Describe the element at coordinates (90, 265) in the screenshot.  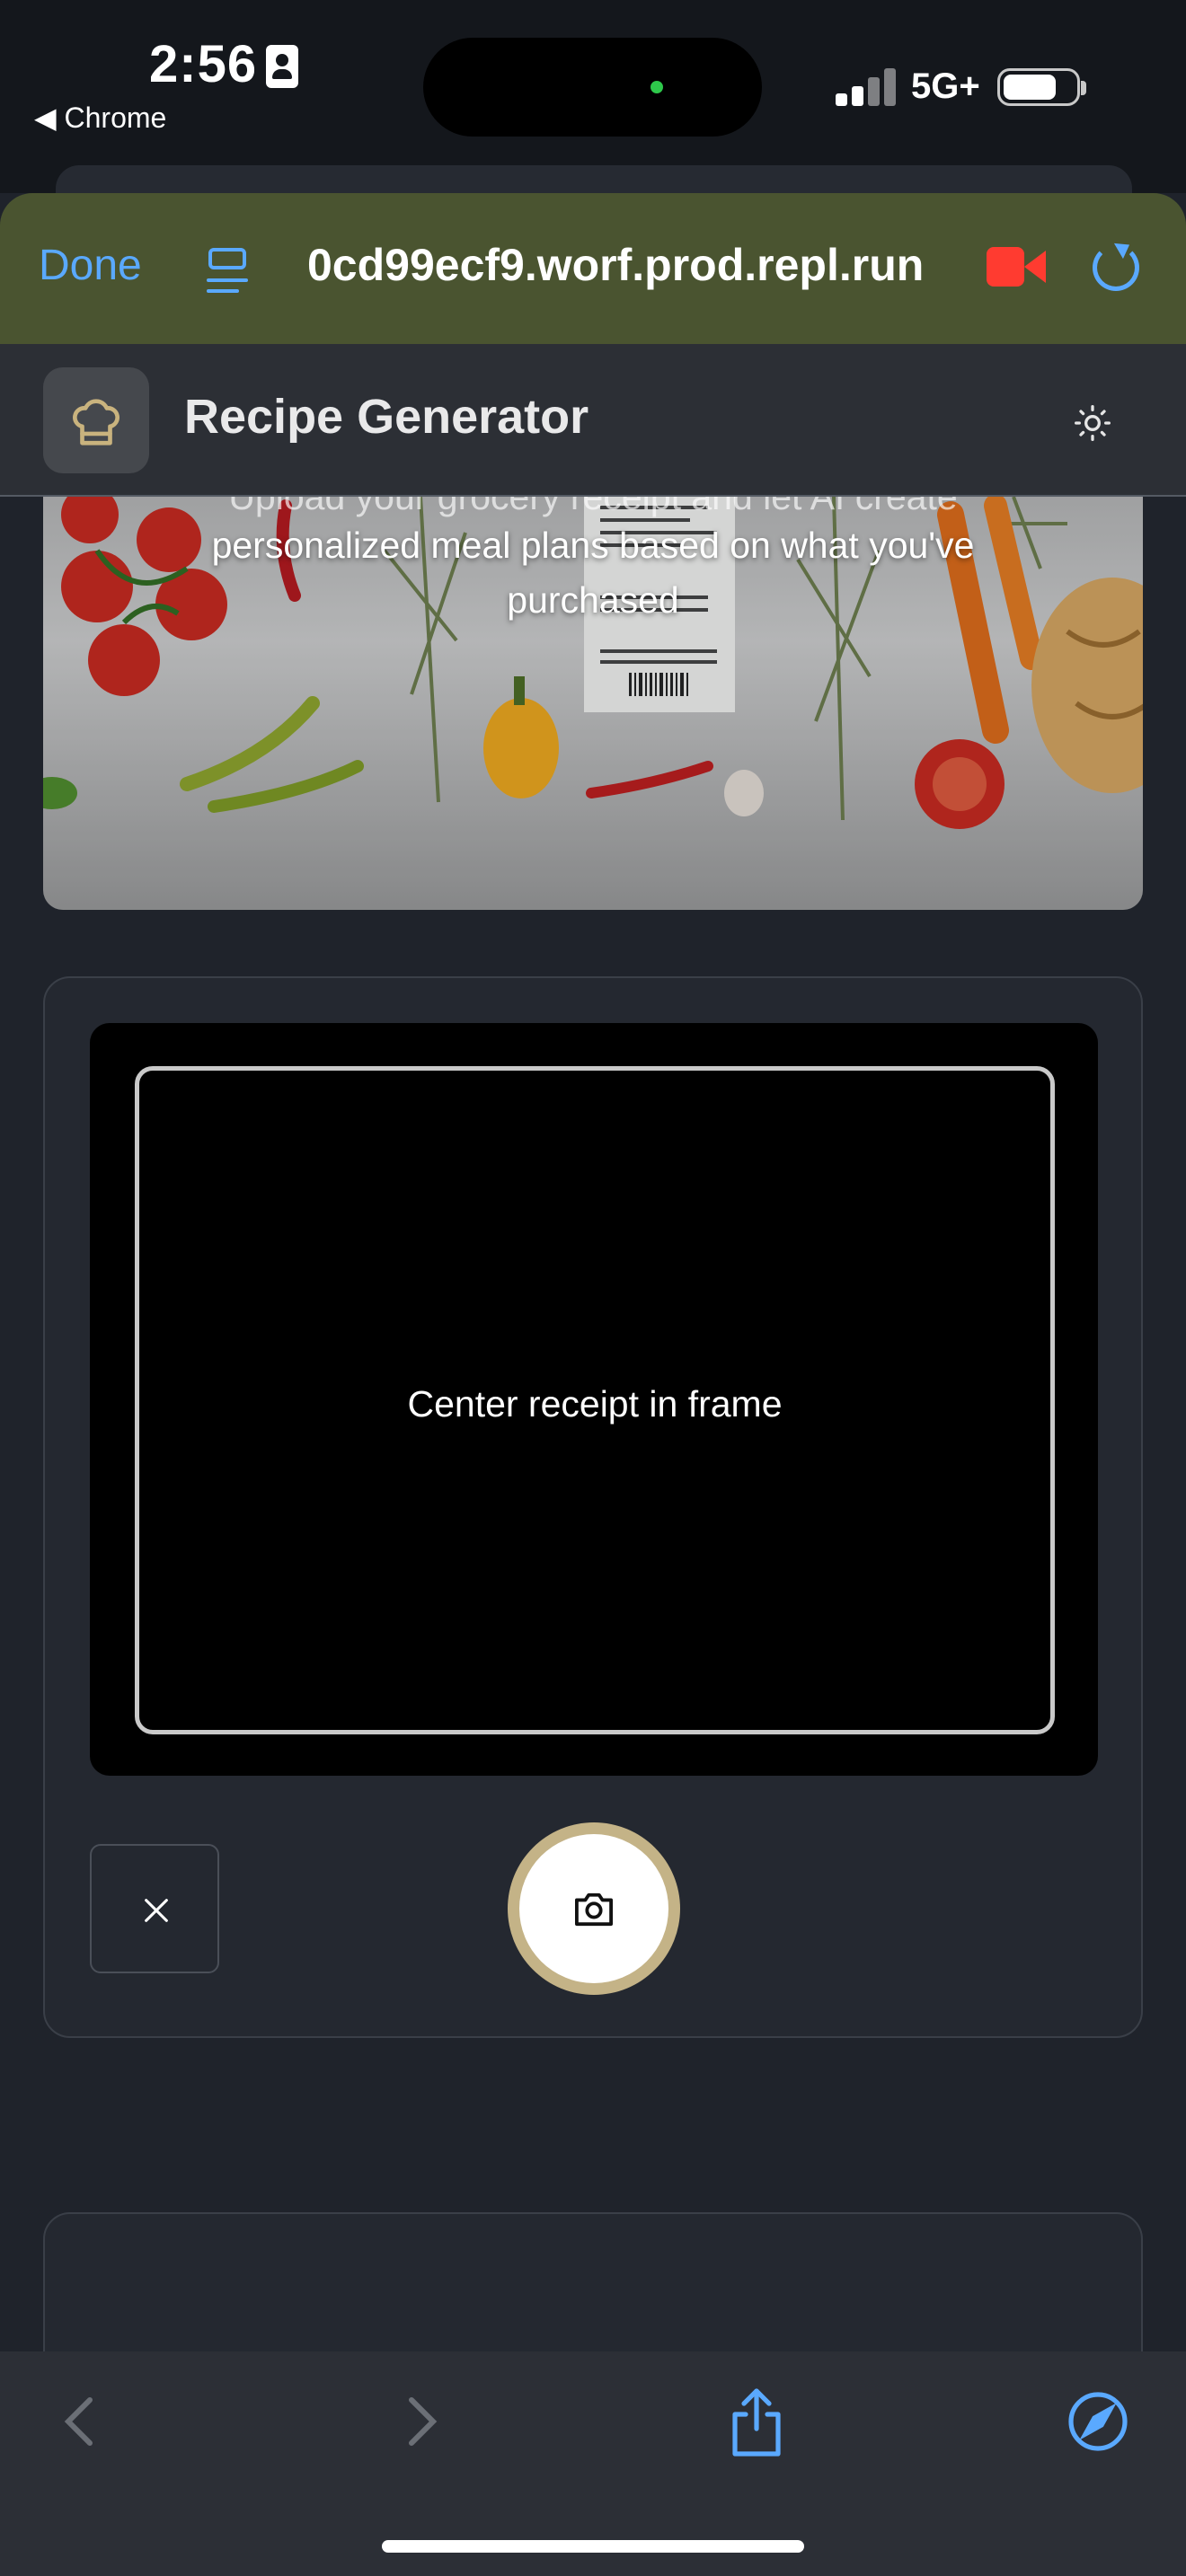
I see `done-button: Done` at that location.